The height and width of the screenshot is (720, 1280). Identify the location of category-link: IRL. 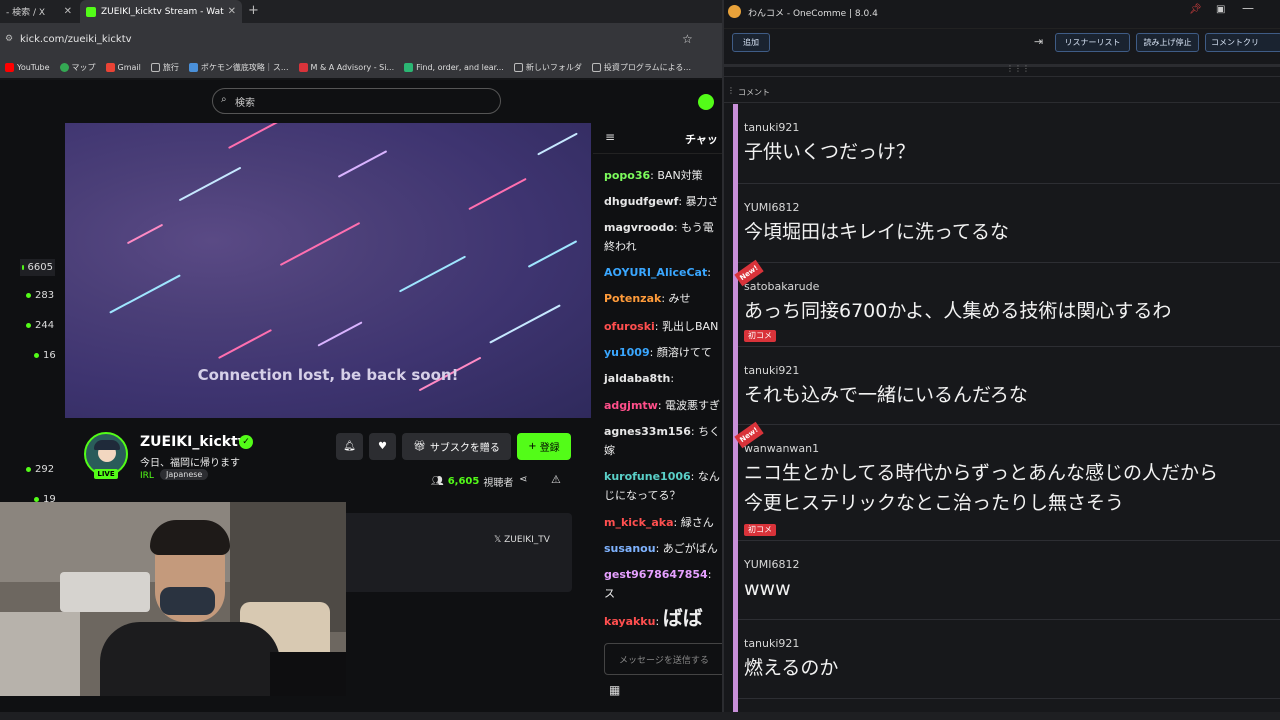
(147, 476).